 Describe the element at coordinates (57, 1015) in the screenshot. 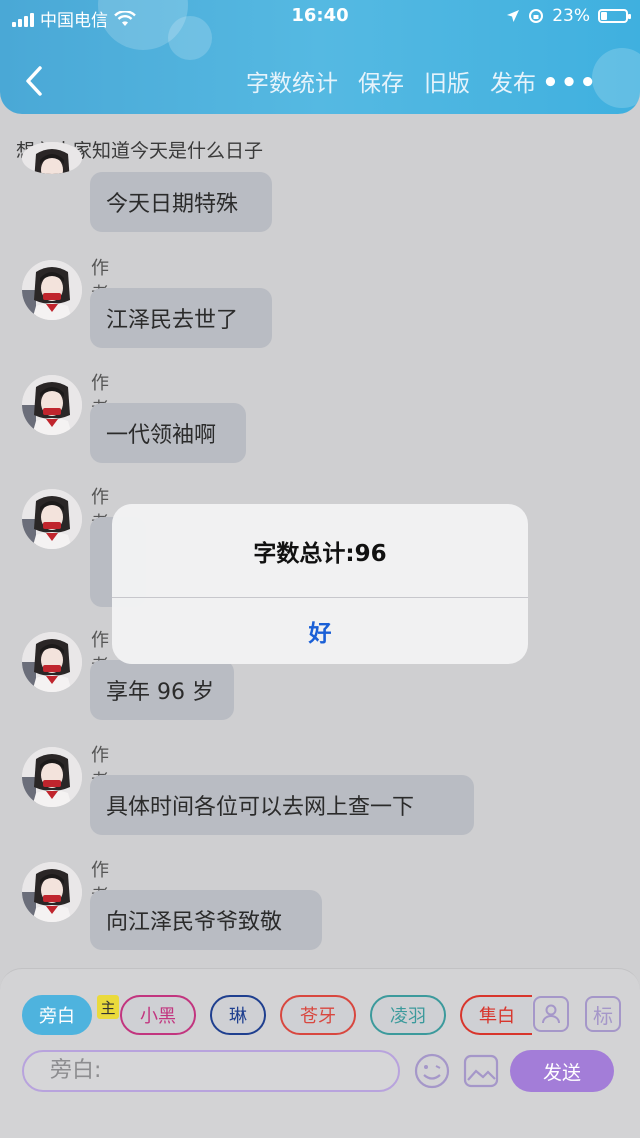

I see `role-chip-narrator: 旁白` at that location.